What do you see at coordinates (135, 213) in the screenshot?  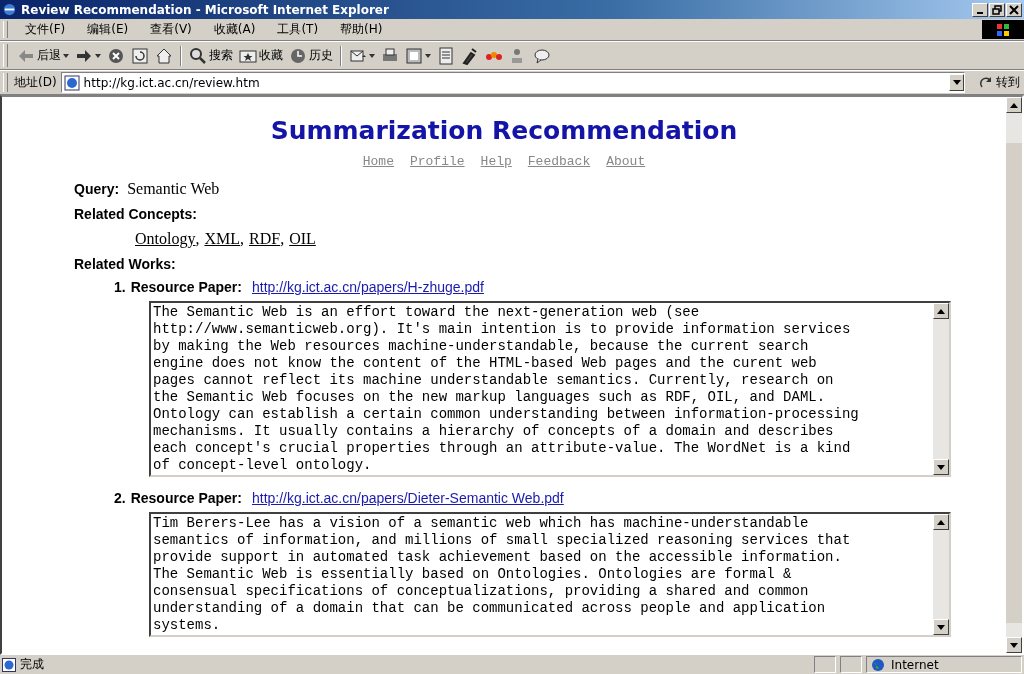 I see `concepts-label: Related Concepts:` at bounding box center [135, 213].